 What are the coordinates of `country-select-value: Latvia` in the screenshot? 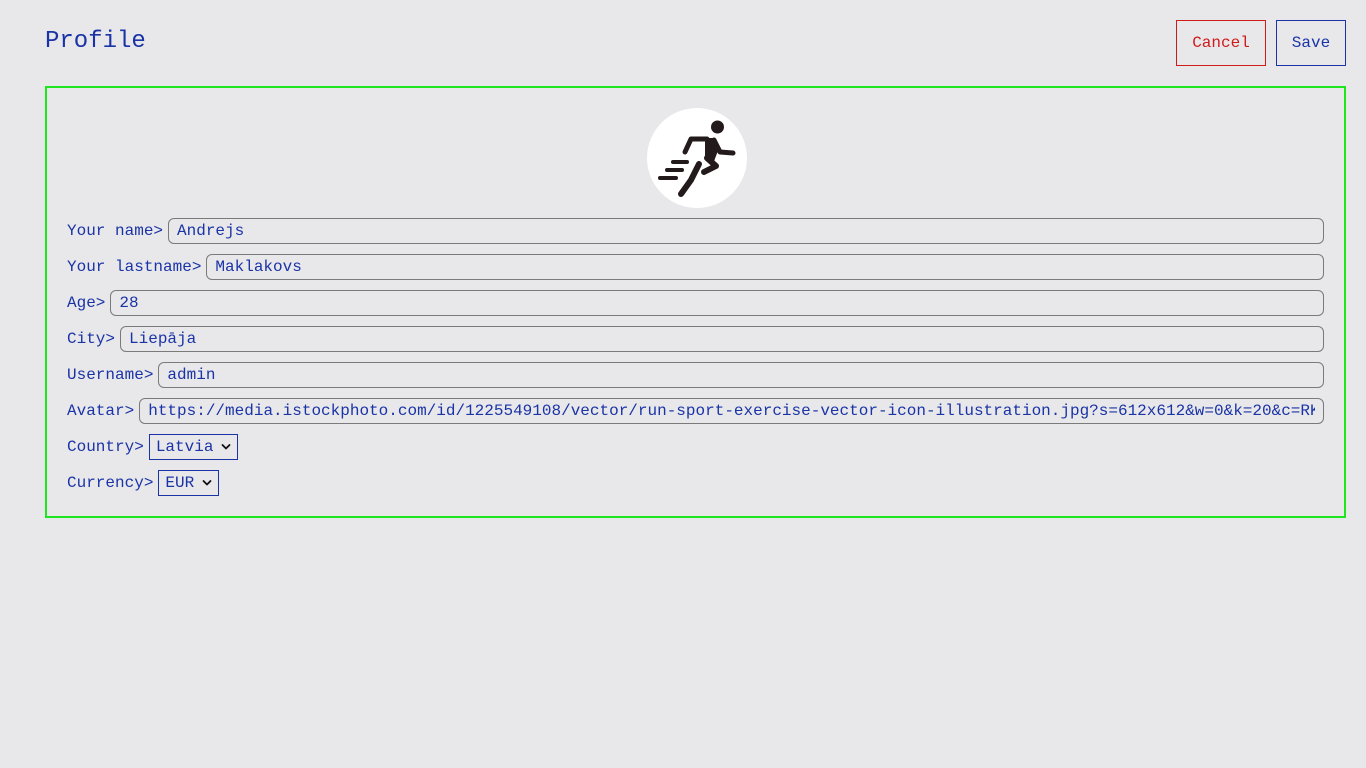 It's located at (184, 447).